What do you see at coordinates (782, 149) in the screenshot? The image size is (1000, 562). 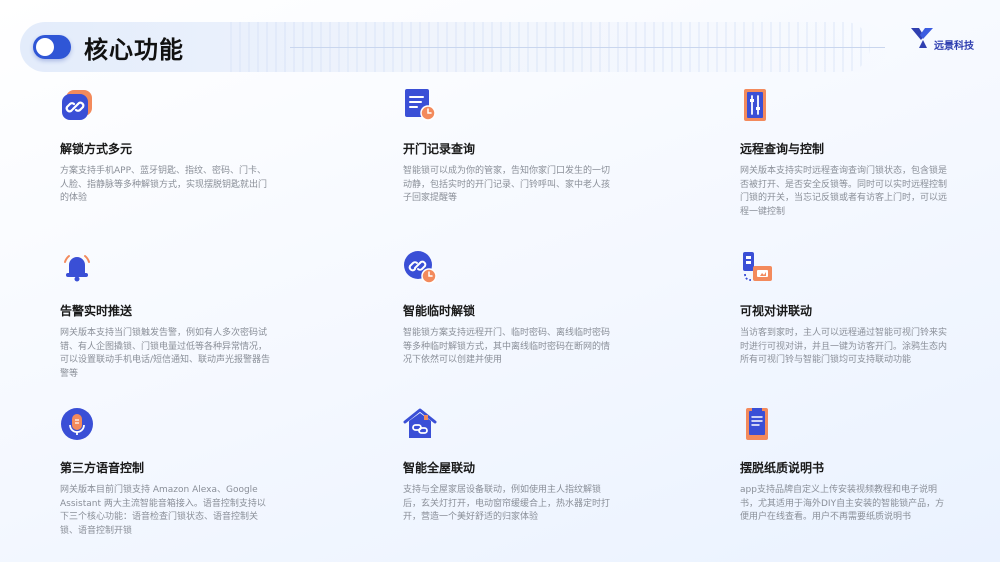 I see `feature-title: 远程查询与控制` at bounding box center [782, 149].